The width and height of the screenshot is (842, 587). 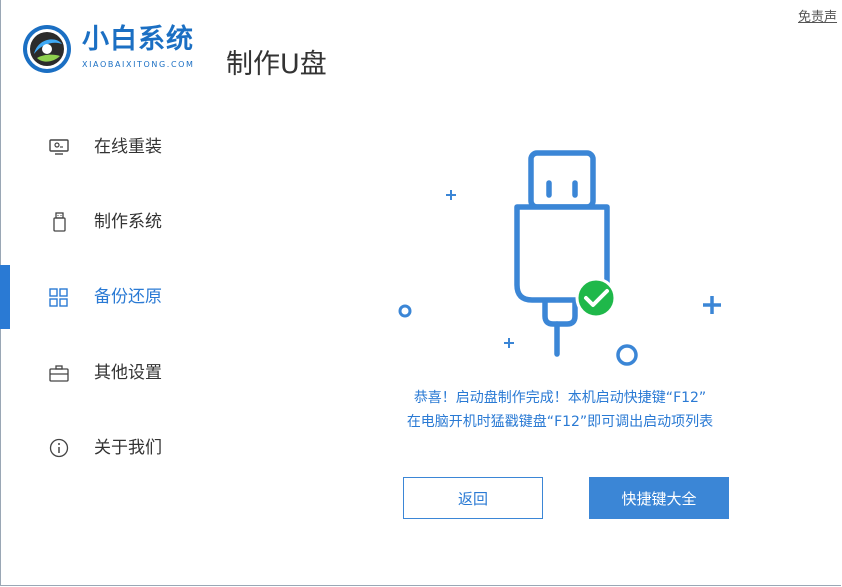 I want to click on check-circle-icon, so click(x=596, y=298).